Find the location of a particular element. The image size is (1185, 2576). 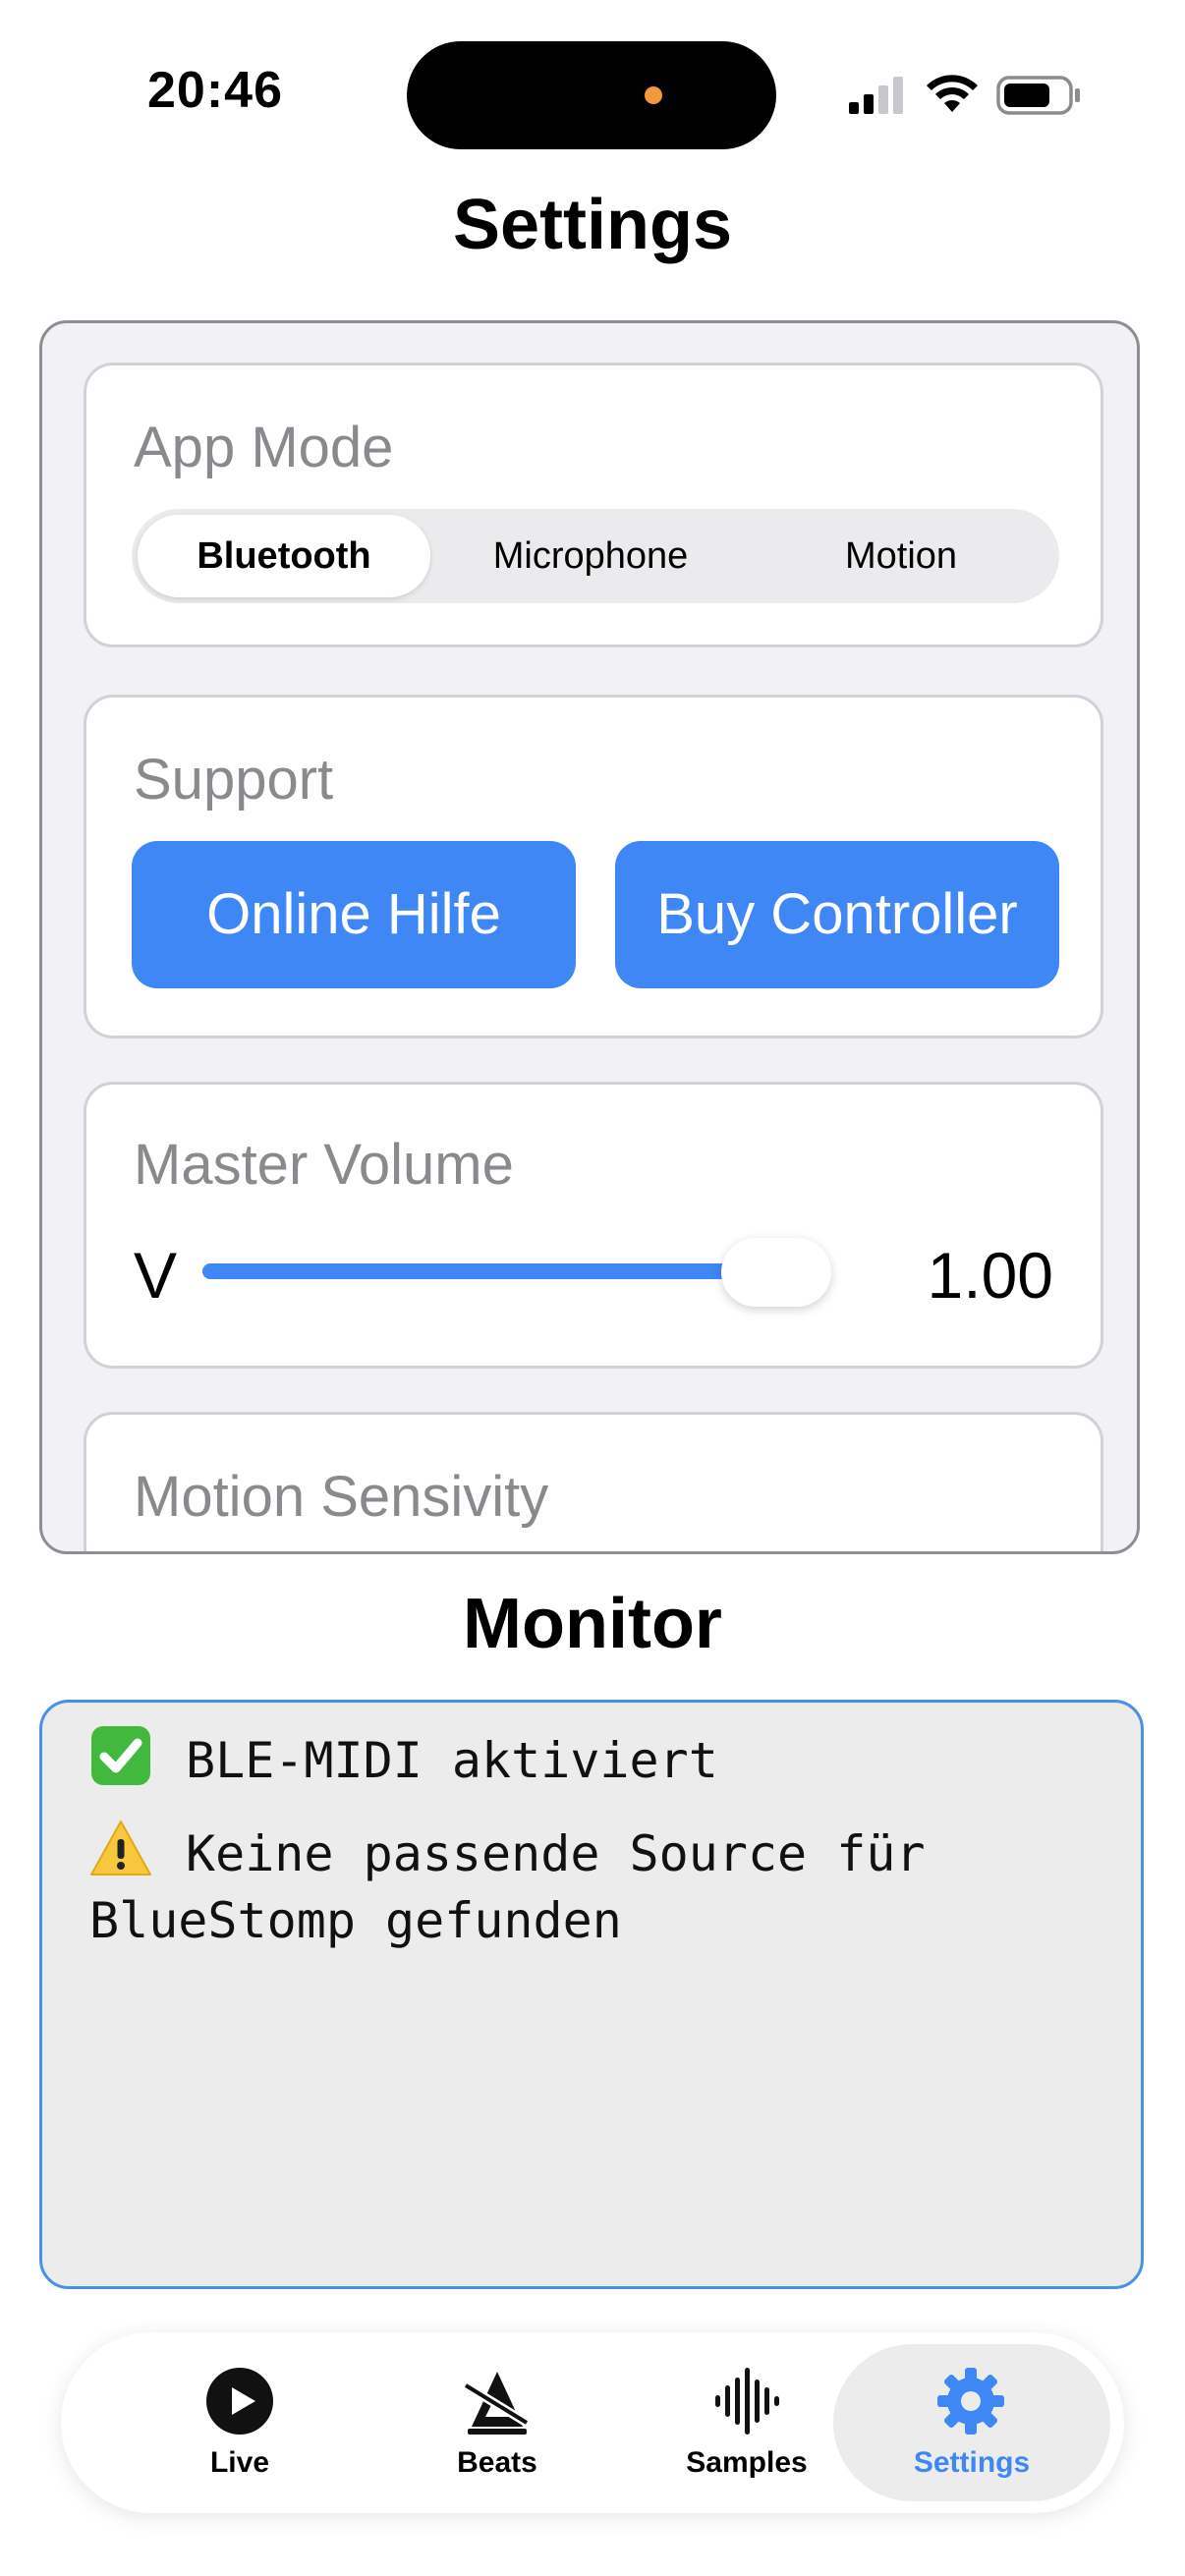

log-text: BLE-MIDI aktiviert is located at coordinates (452, 1760).